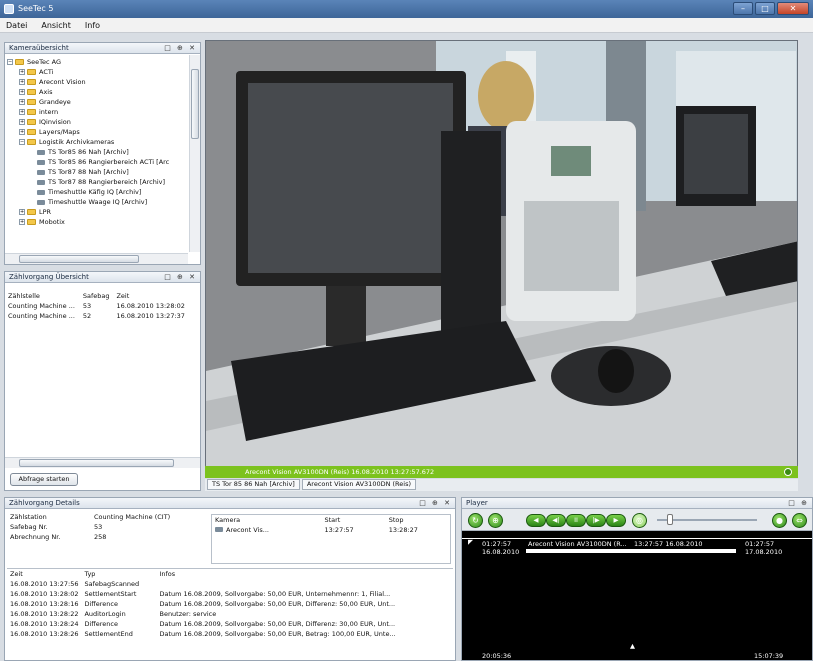 This screenshot has height=661, width=813. I want to click on tree-camera: TS Tor85 86 Nah [Archiv], so click(97, 152).